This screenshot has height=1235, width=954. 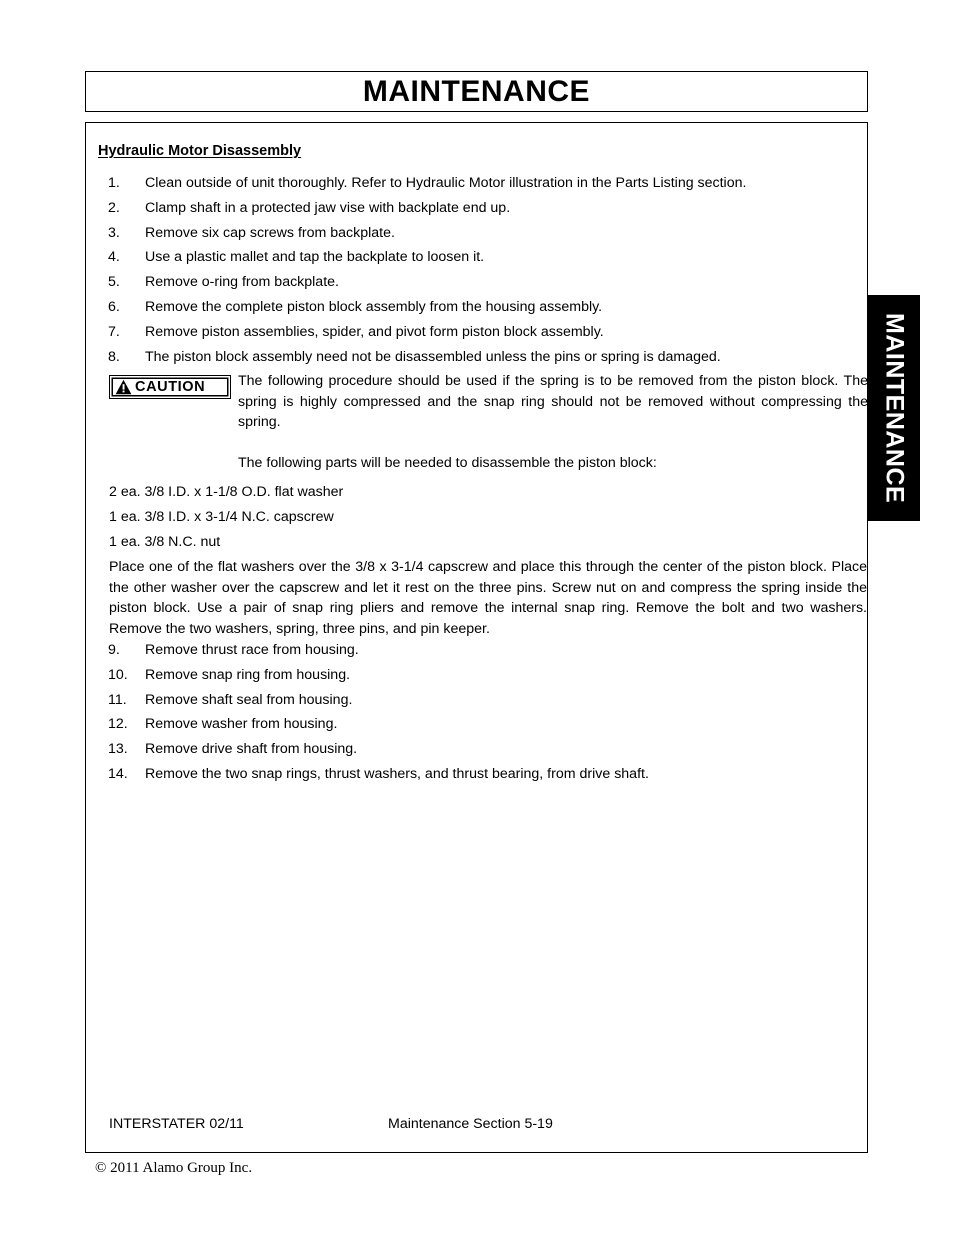 What do you see at coordinates (118, 674) in the screenshot?
I see `list-item-number: 10.` at bounding box center [118, 674].